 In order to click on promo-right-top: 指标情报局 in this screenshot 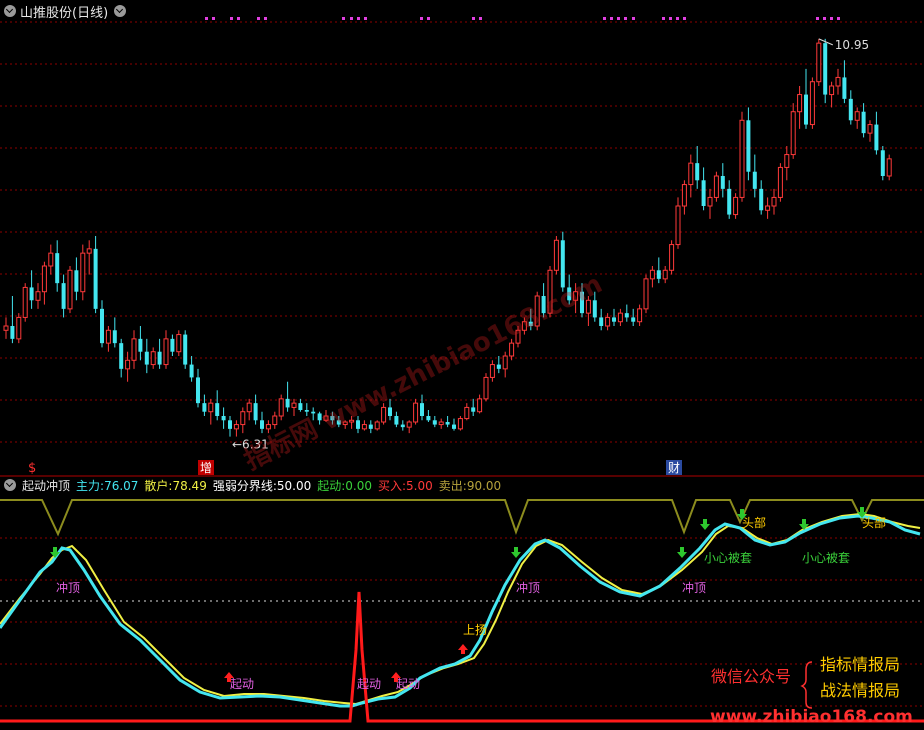, I will do `click(860, 664)`.